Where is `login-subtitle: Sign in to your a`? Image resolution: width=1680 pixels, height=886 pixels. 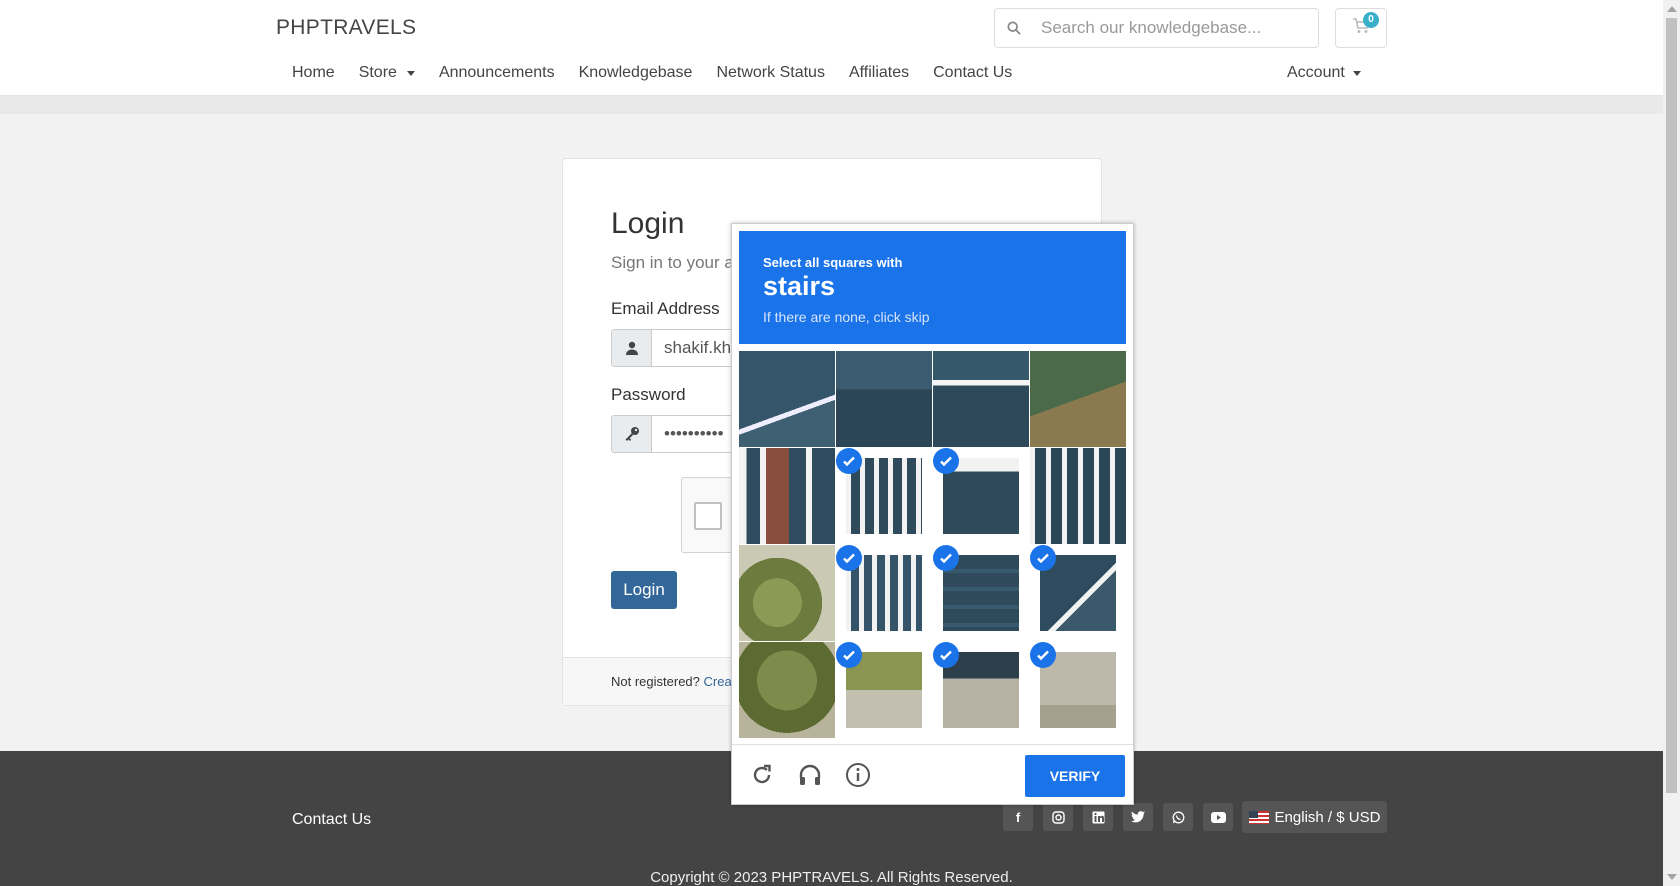
login-subtitle: Sign in to your a is located at coordinates (672, 262).